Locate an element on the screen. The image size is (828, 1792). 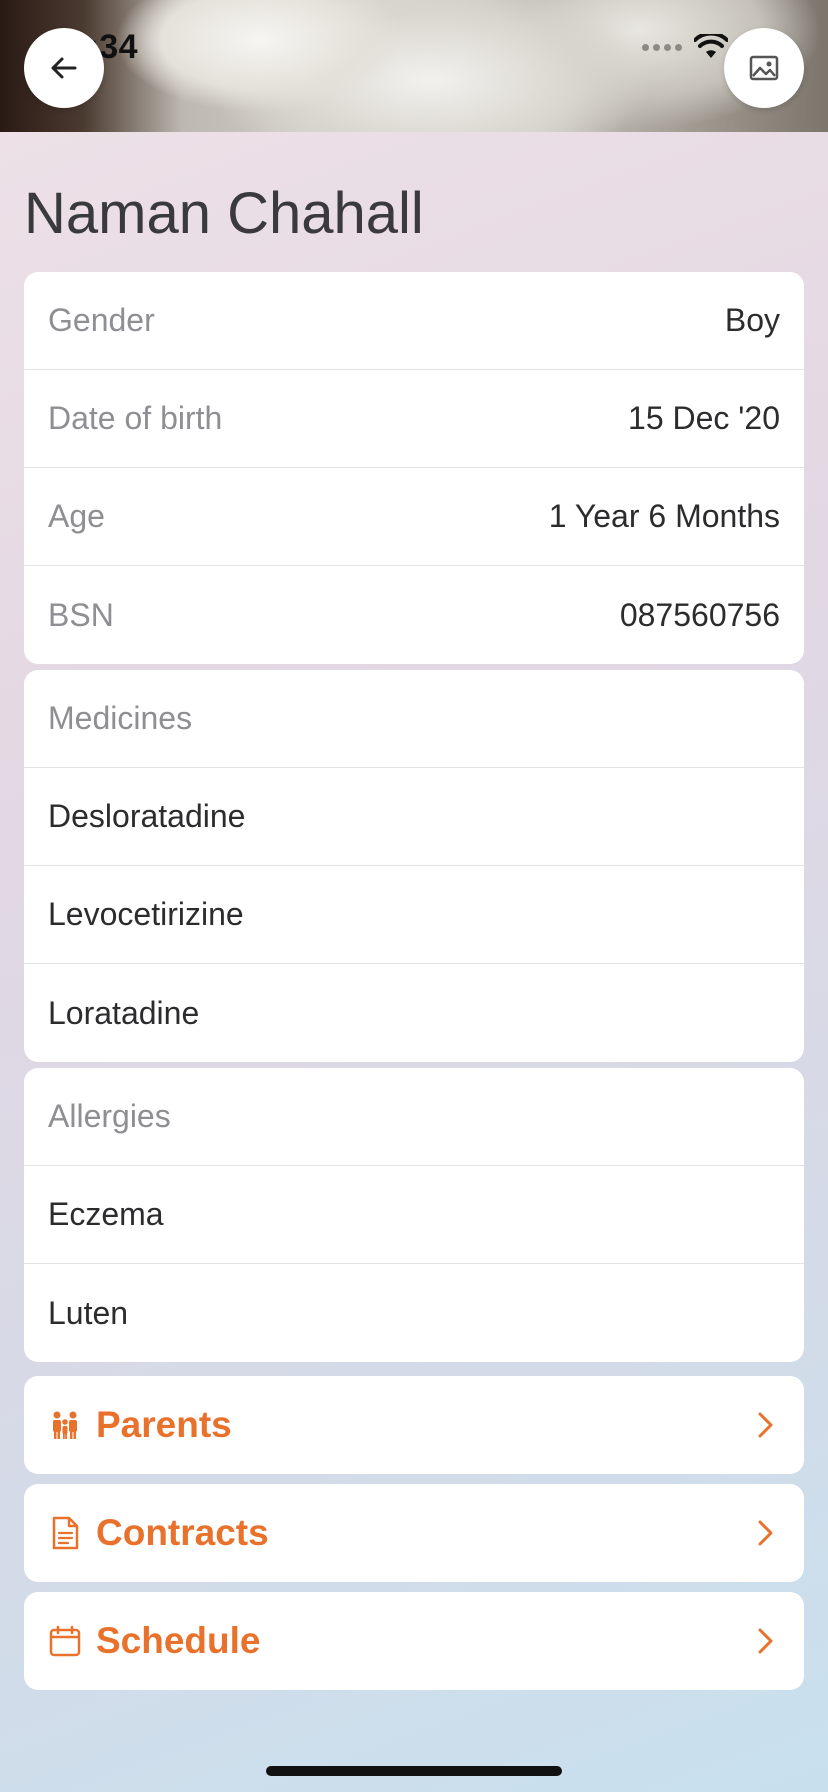
back-button is located at coordinates (64, 68).